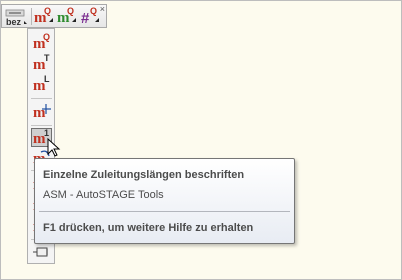  I want to click on mouse-cursor-icon, so click(54, 147).